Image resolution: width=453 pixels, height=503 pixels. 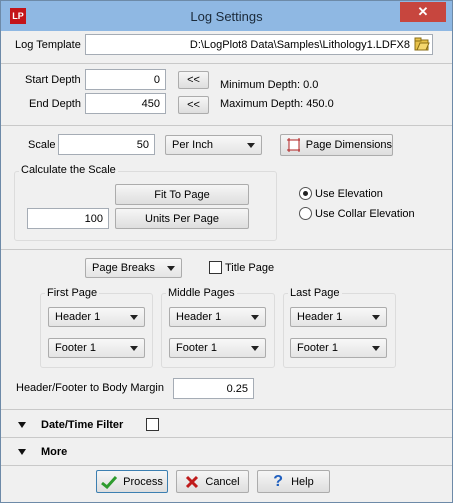 I want to click on end-depth-value: 450, so click(x=150, y=103).